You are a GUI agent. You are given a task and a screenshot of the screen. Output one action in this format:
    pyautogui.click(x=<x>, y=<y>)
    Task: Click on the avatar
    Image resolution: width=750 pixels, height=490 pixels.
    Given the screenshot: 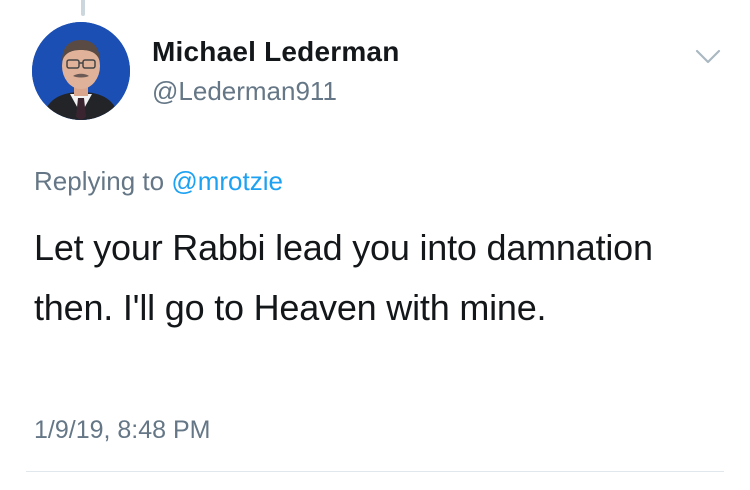 What is the action you would take?
    pyautogui.click(x=81, y=71)
    